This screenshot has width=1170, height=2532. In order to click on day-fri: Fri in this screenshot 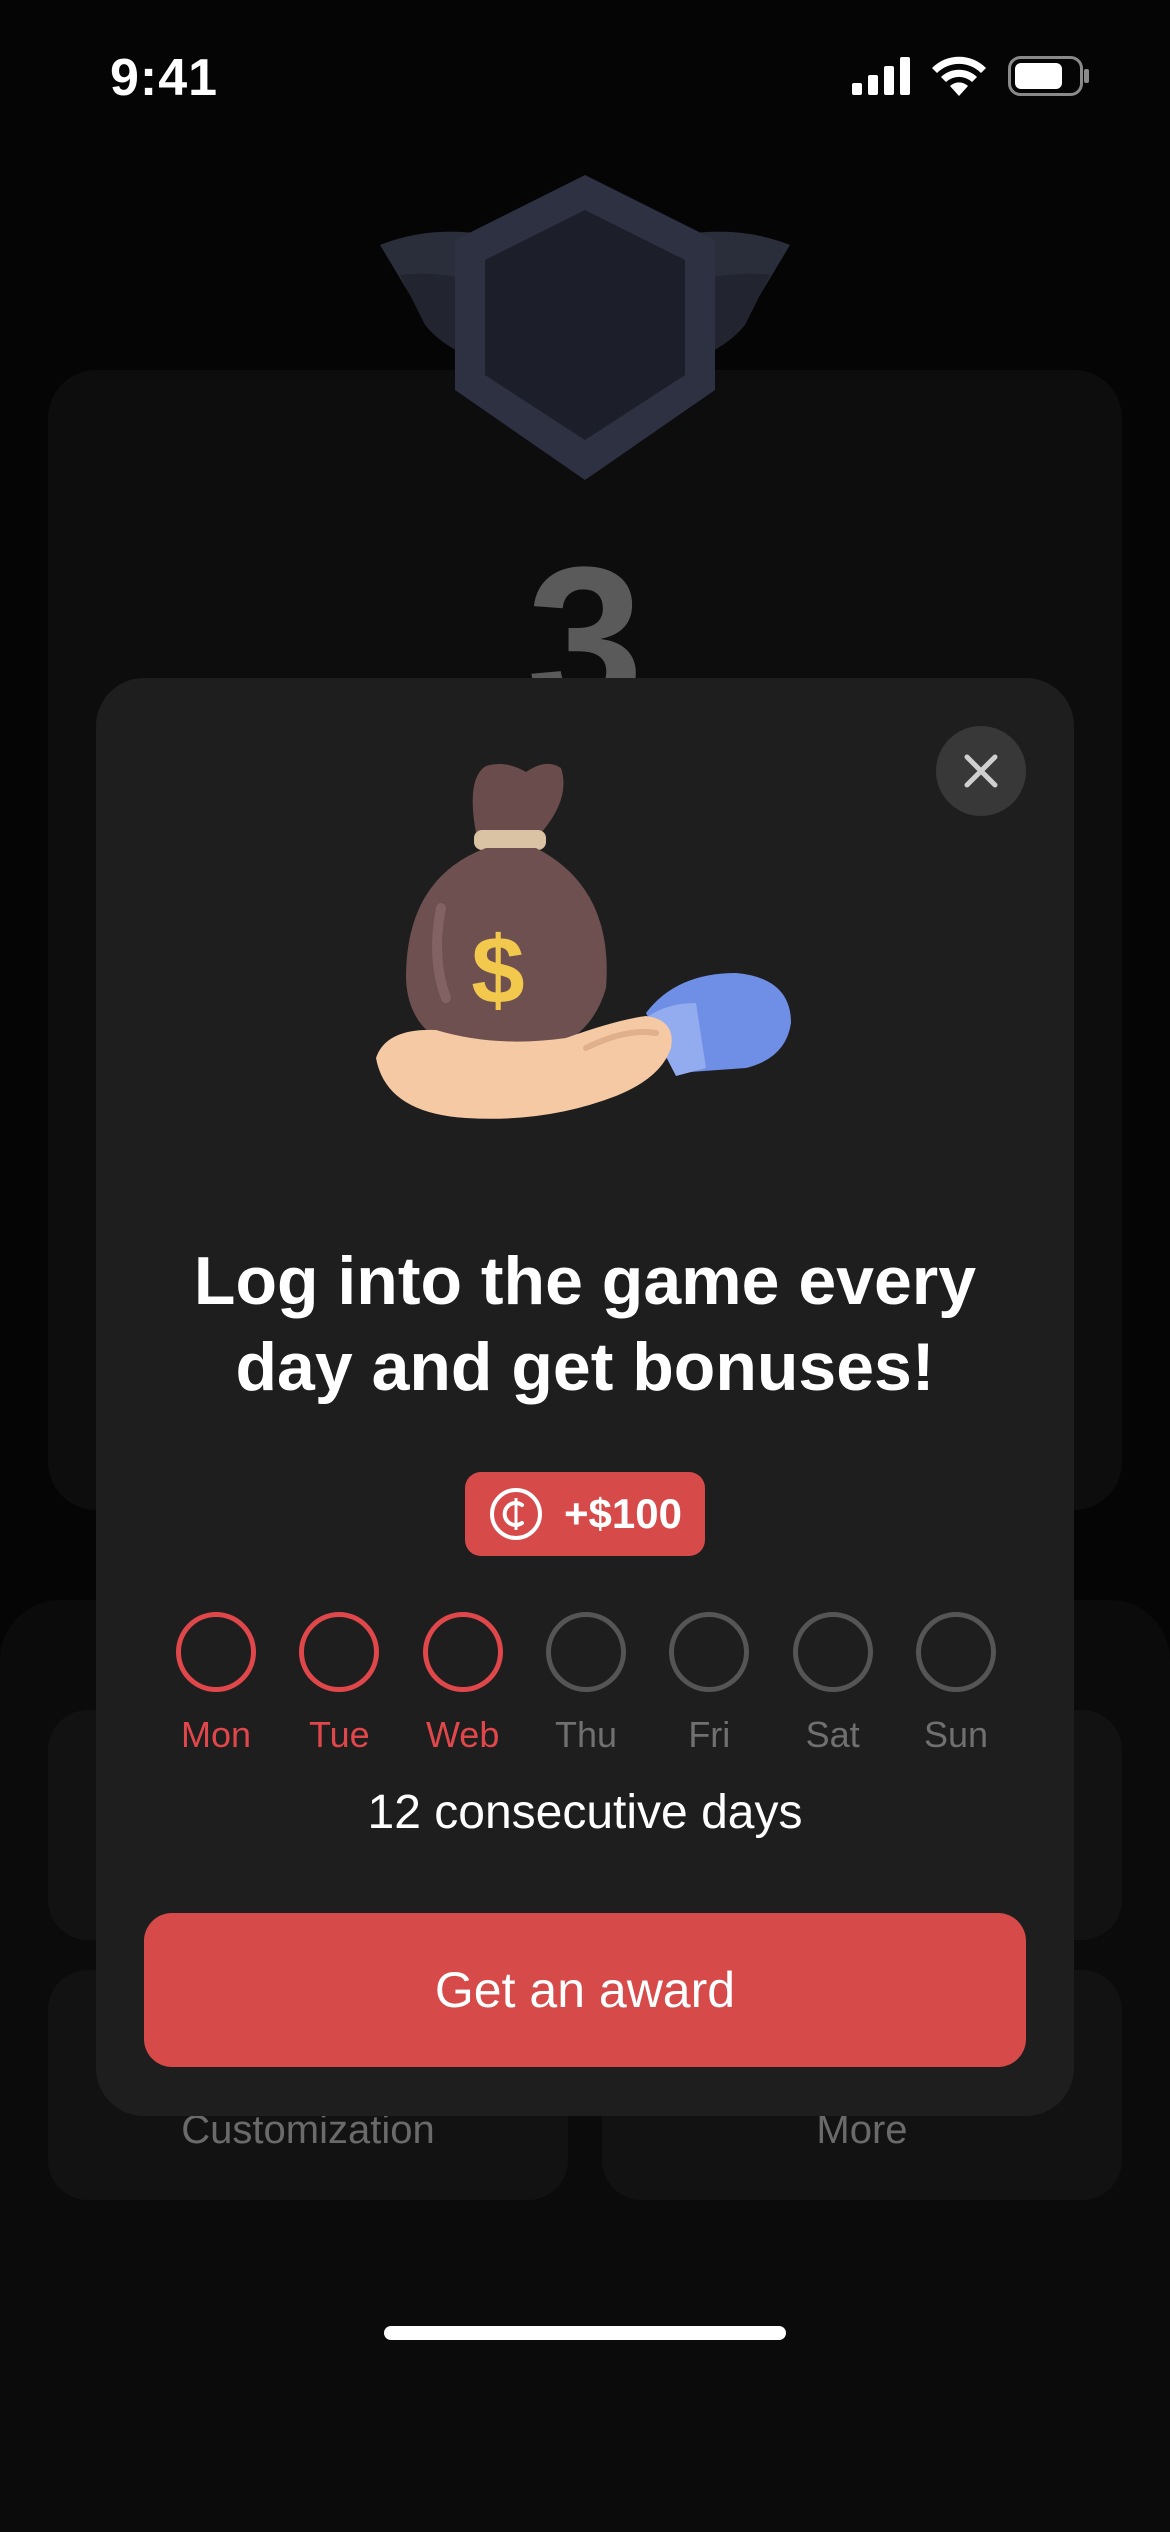, I will do `click(709, 1684)`.